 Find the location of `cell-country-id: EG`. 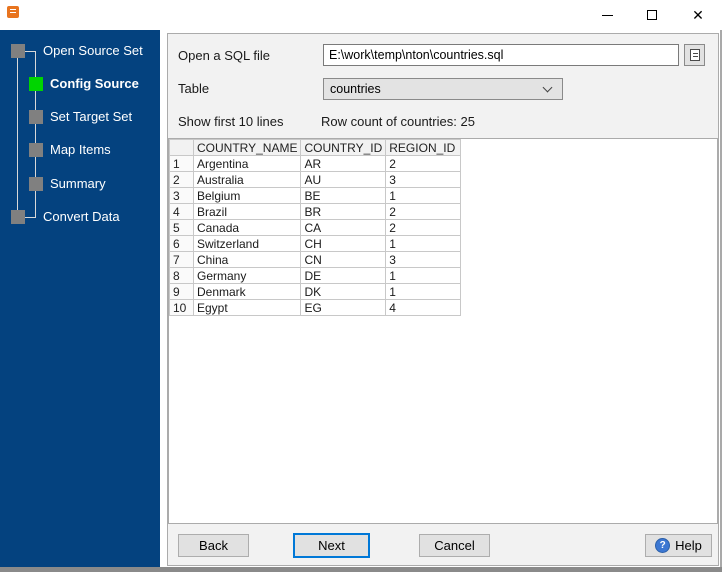

cell-country-id: EG is located at coordinates (343, 307).